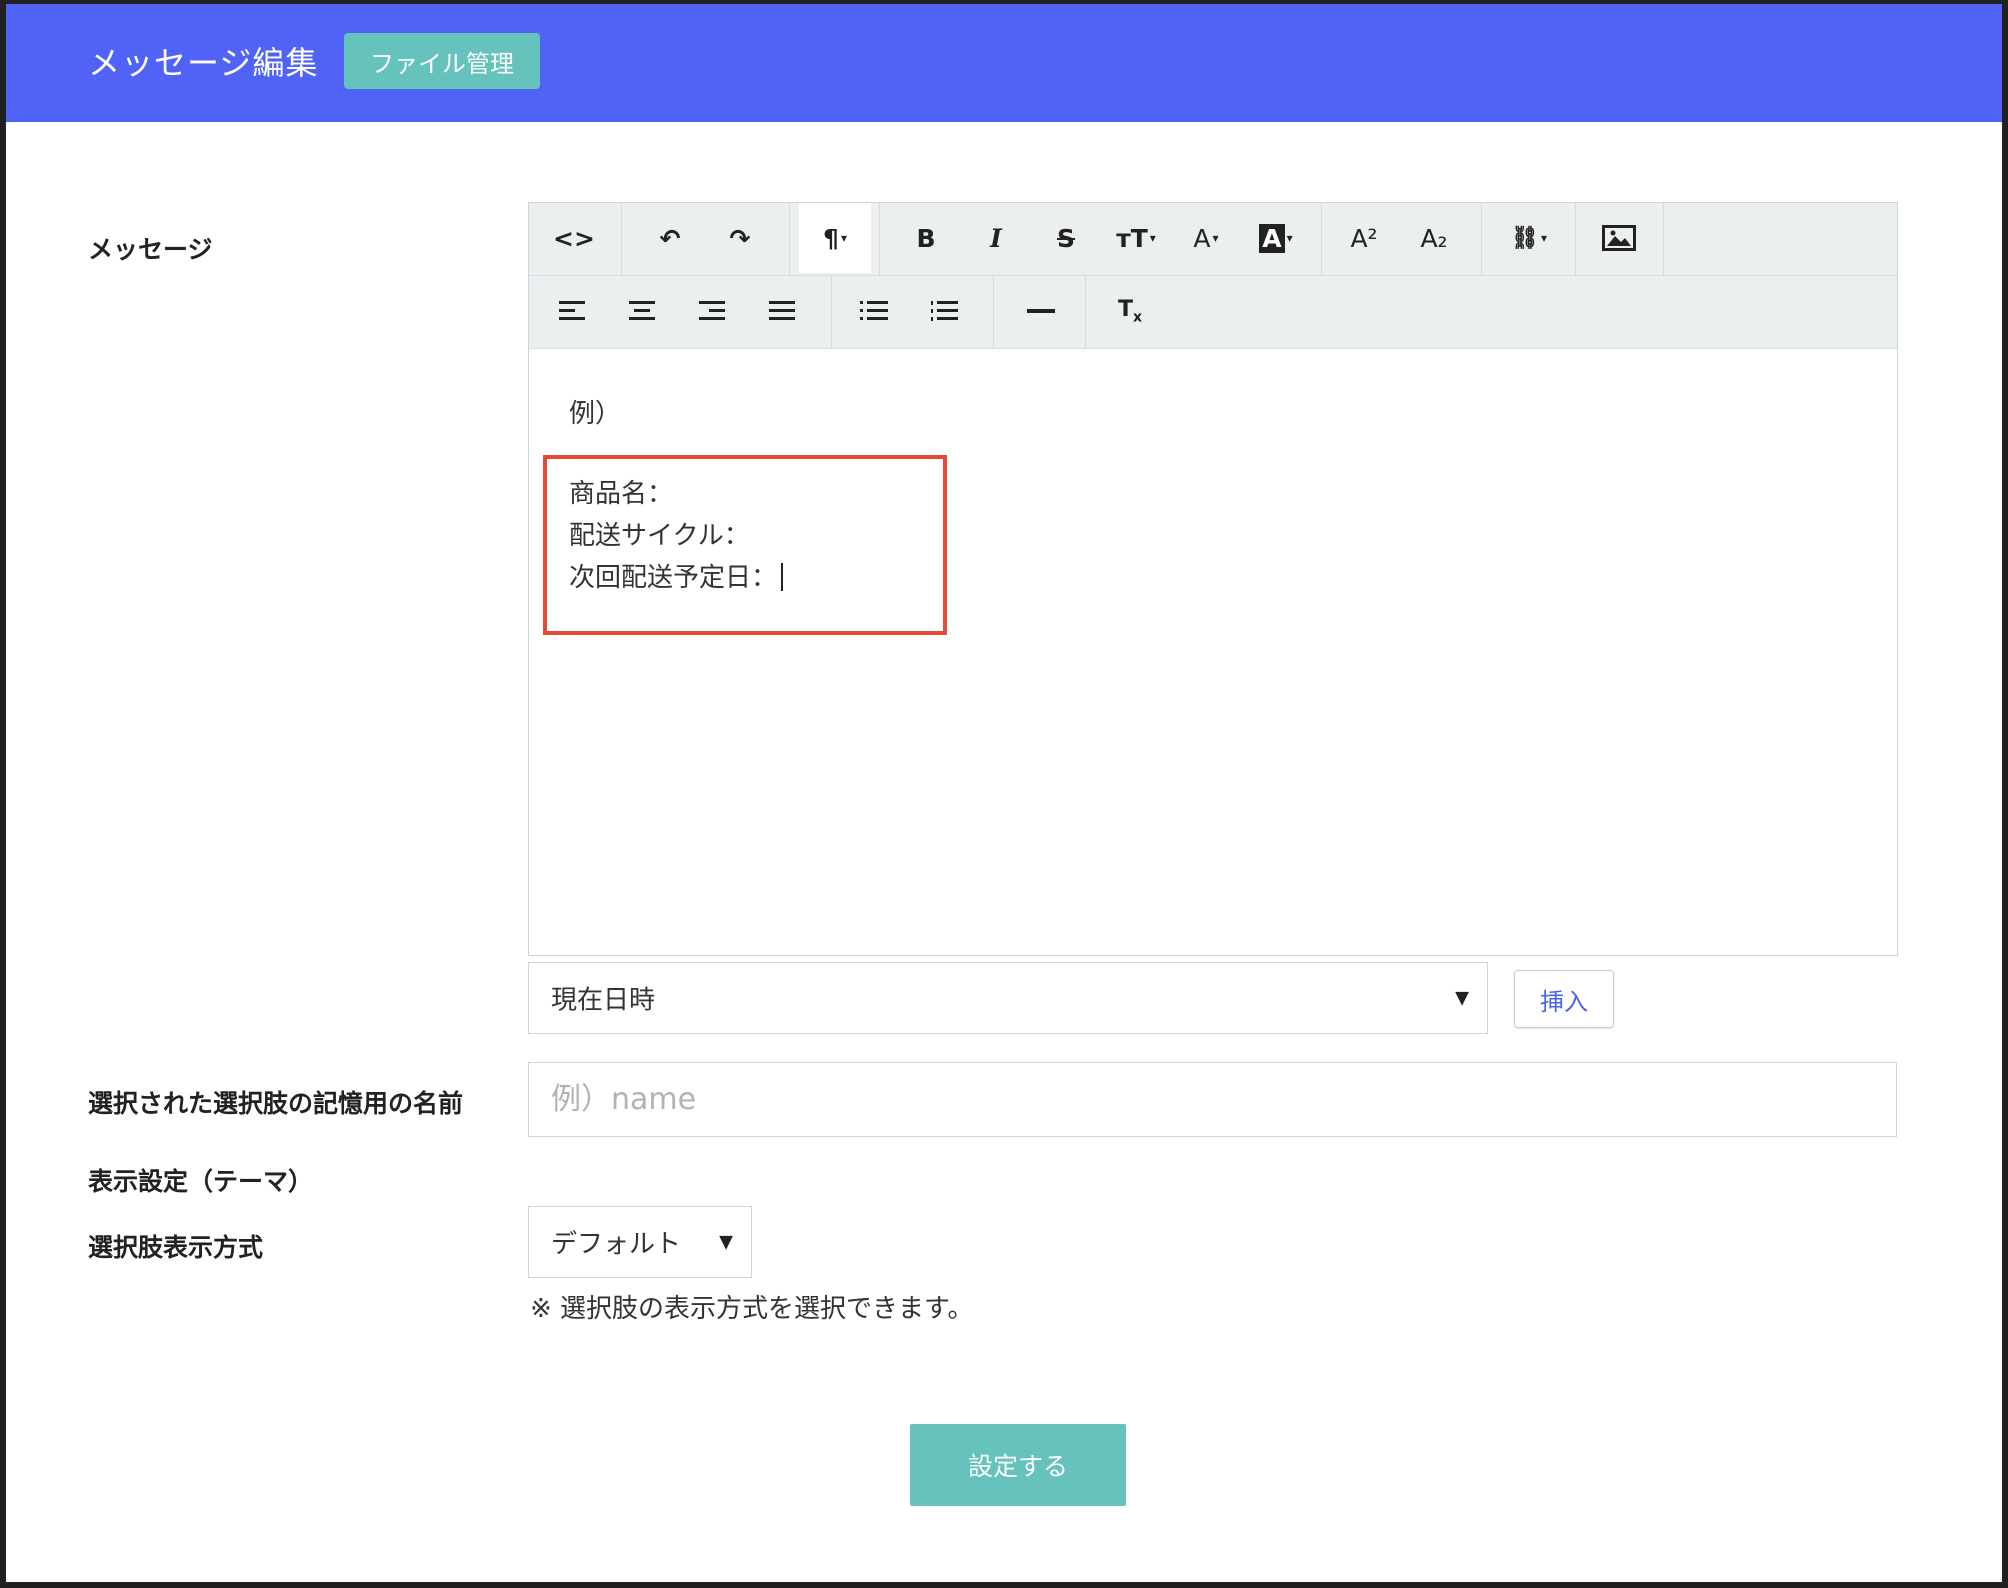 The image size is (2008, 1588). What do you see at coordinates (1041, 311) in the screenshot?
I see `horizontal-rule-icon` at bounding box center [1041, 311].